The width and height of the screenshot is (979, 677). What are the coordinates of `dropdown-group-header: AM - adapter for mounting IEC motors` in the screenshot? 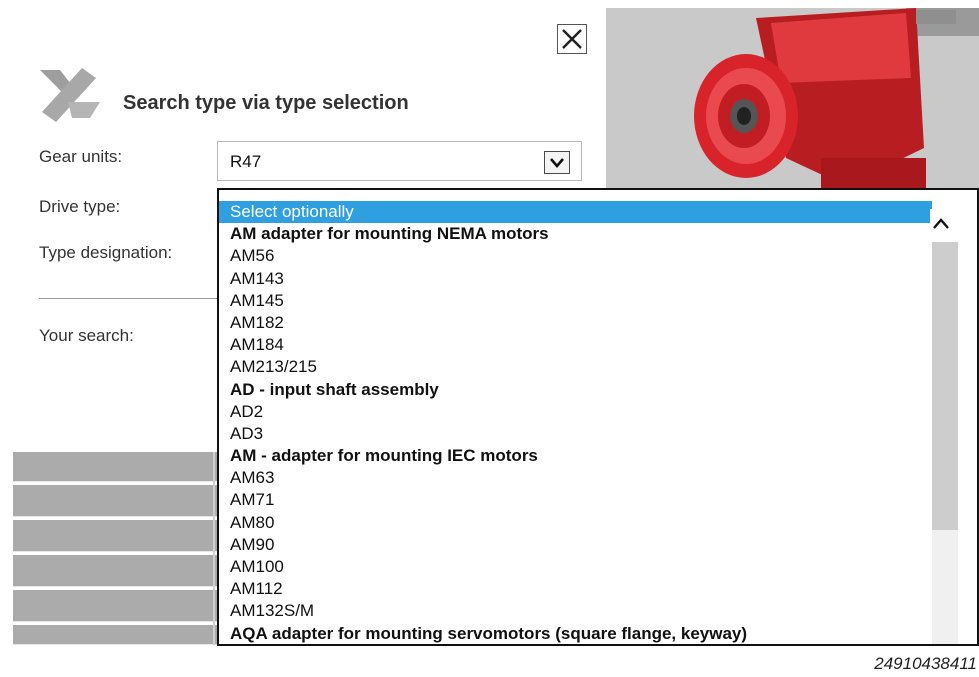 It's located at (384, 456).